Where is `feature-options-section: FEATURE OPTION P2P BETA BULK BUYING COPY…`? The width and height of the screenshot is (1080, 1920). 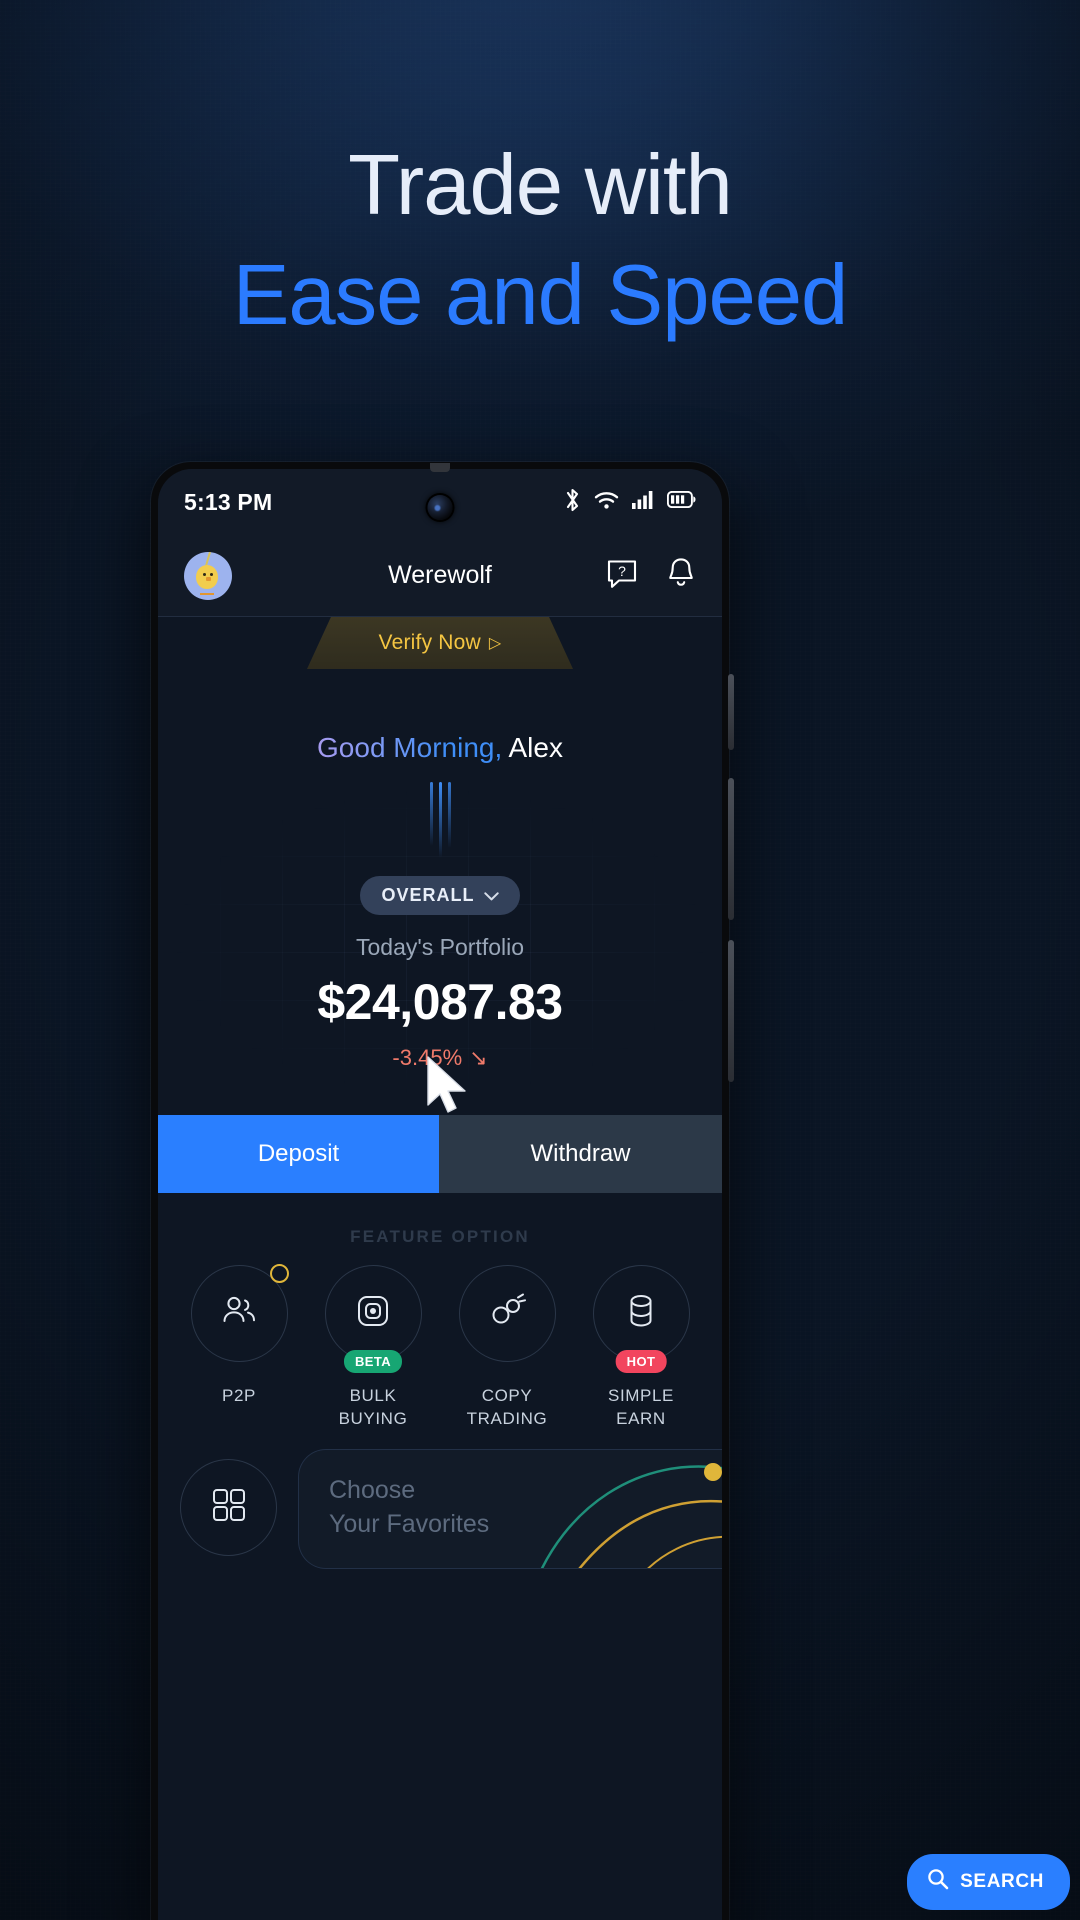
feature-options-section: FEATURE OPTION P2P BETA BULK BUYING COPY… is located at coordinates (440, 1312).